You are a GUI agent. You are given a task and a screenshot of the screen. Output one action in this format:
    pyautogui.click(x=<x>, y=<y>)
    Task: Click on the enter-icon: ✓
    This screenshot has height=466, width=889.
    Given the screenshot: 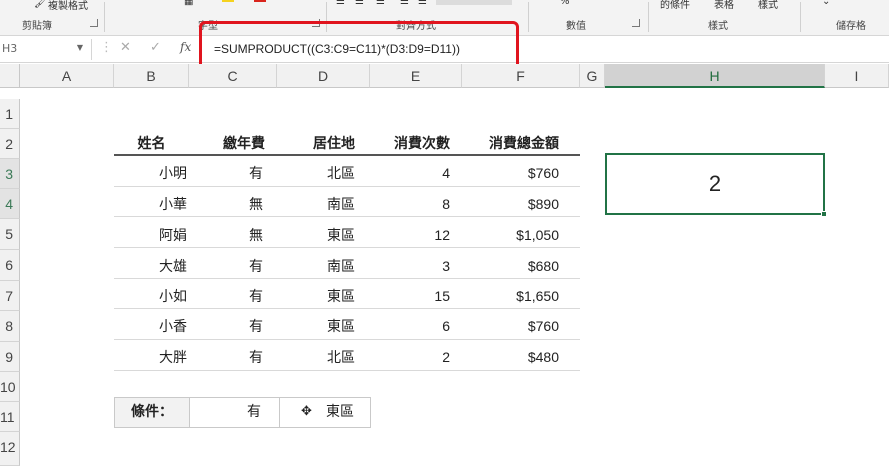 What is the action you would take?
    pyautogui.click(x=155, y=47)
    